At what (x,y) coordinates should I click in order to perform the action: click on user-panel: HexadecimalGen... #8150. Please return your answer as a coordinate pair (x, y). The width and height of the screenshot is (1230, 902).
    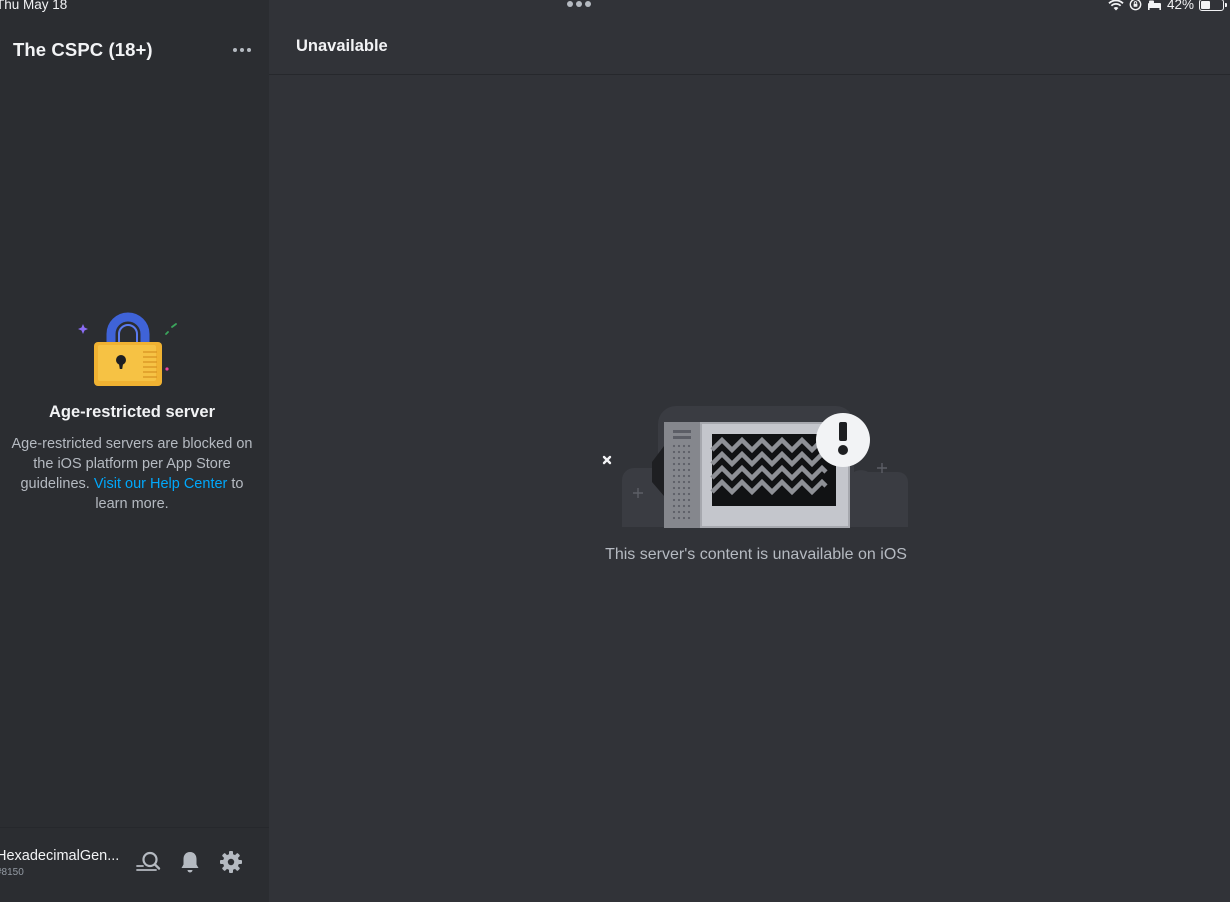
    Looking at the image, I should click on (134, 864).